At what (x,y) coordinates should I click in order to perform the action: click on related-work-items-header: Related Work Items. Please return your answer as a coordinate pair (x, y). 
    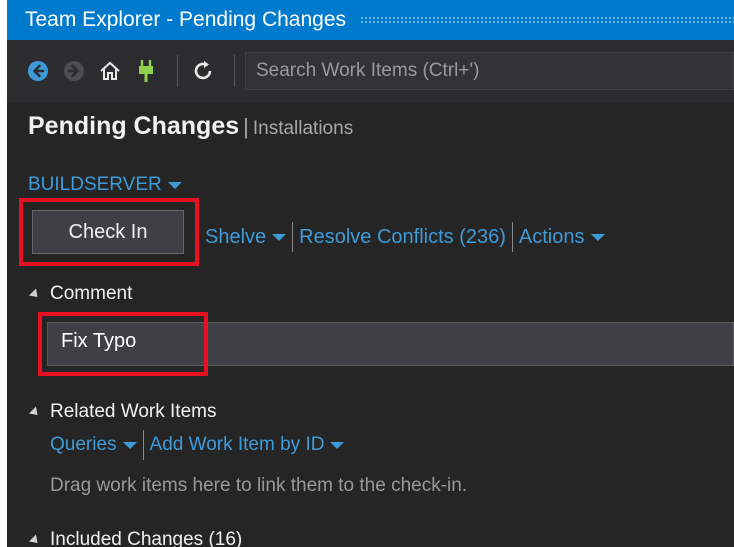
    Looking at the image, I should click on (122, 412).